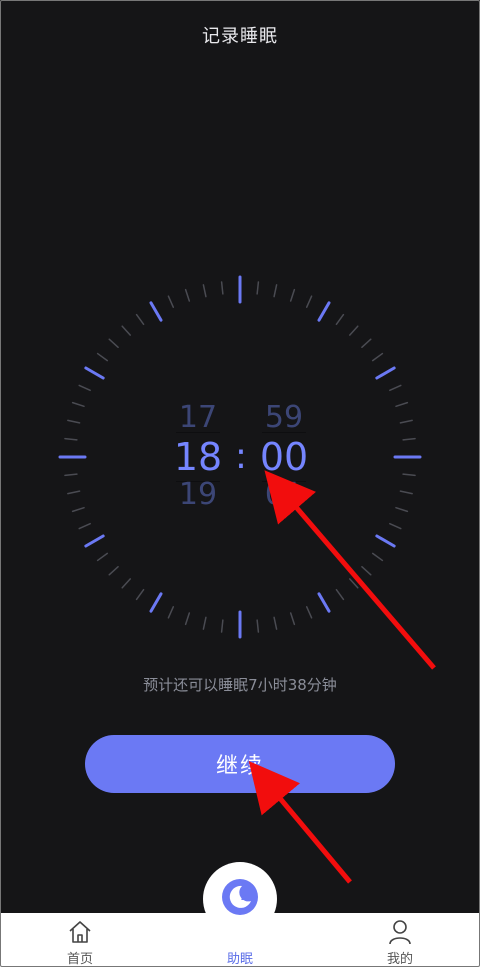 The image size is (480, 967). I want to click on tab-sleep-aid-label: 助眠, so click(239, 959).